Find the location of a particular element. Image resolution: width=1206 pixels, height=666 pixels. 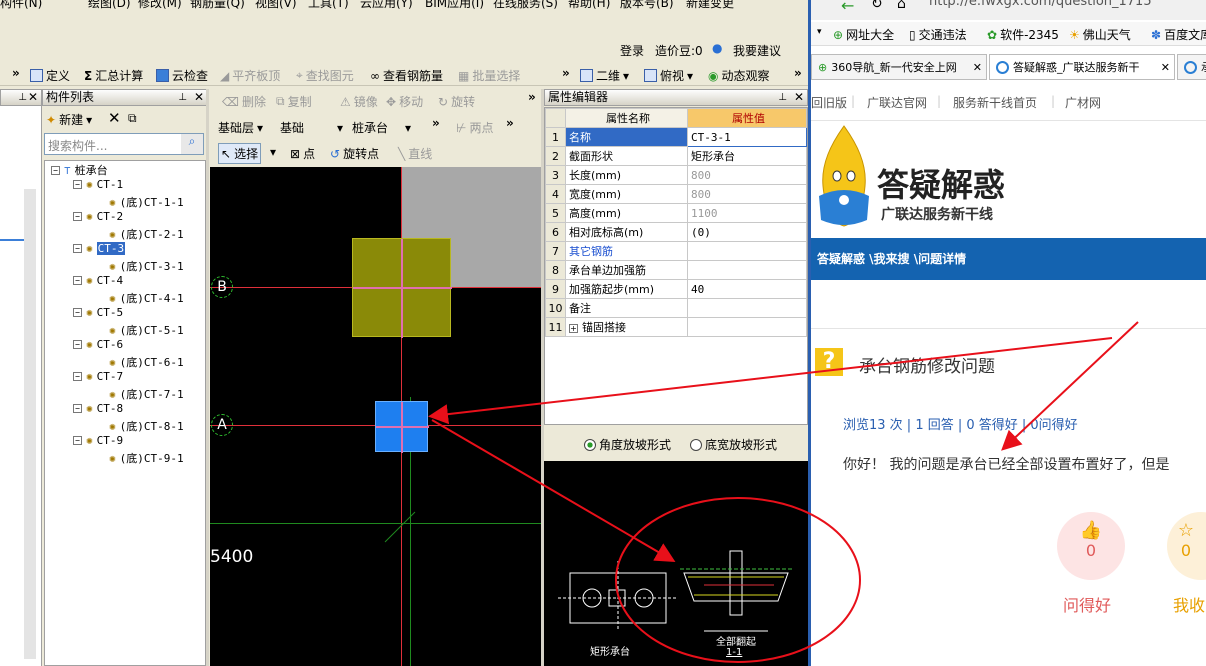

tree-item: − ✺ CT-9 is located at coordinates (98, 440).